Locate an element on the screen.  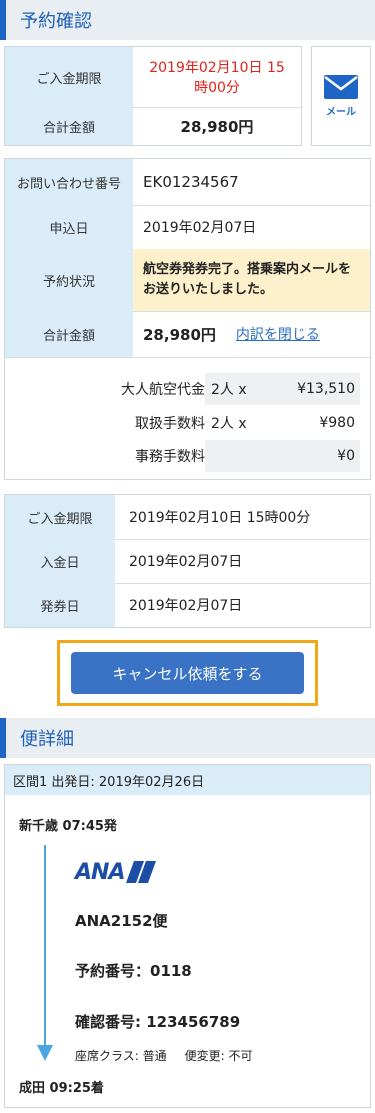
departure-text: 新千歳 07:45発 is located at coordinates (68, 826).